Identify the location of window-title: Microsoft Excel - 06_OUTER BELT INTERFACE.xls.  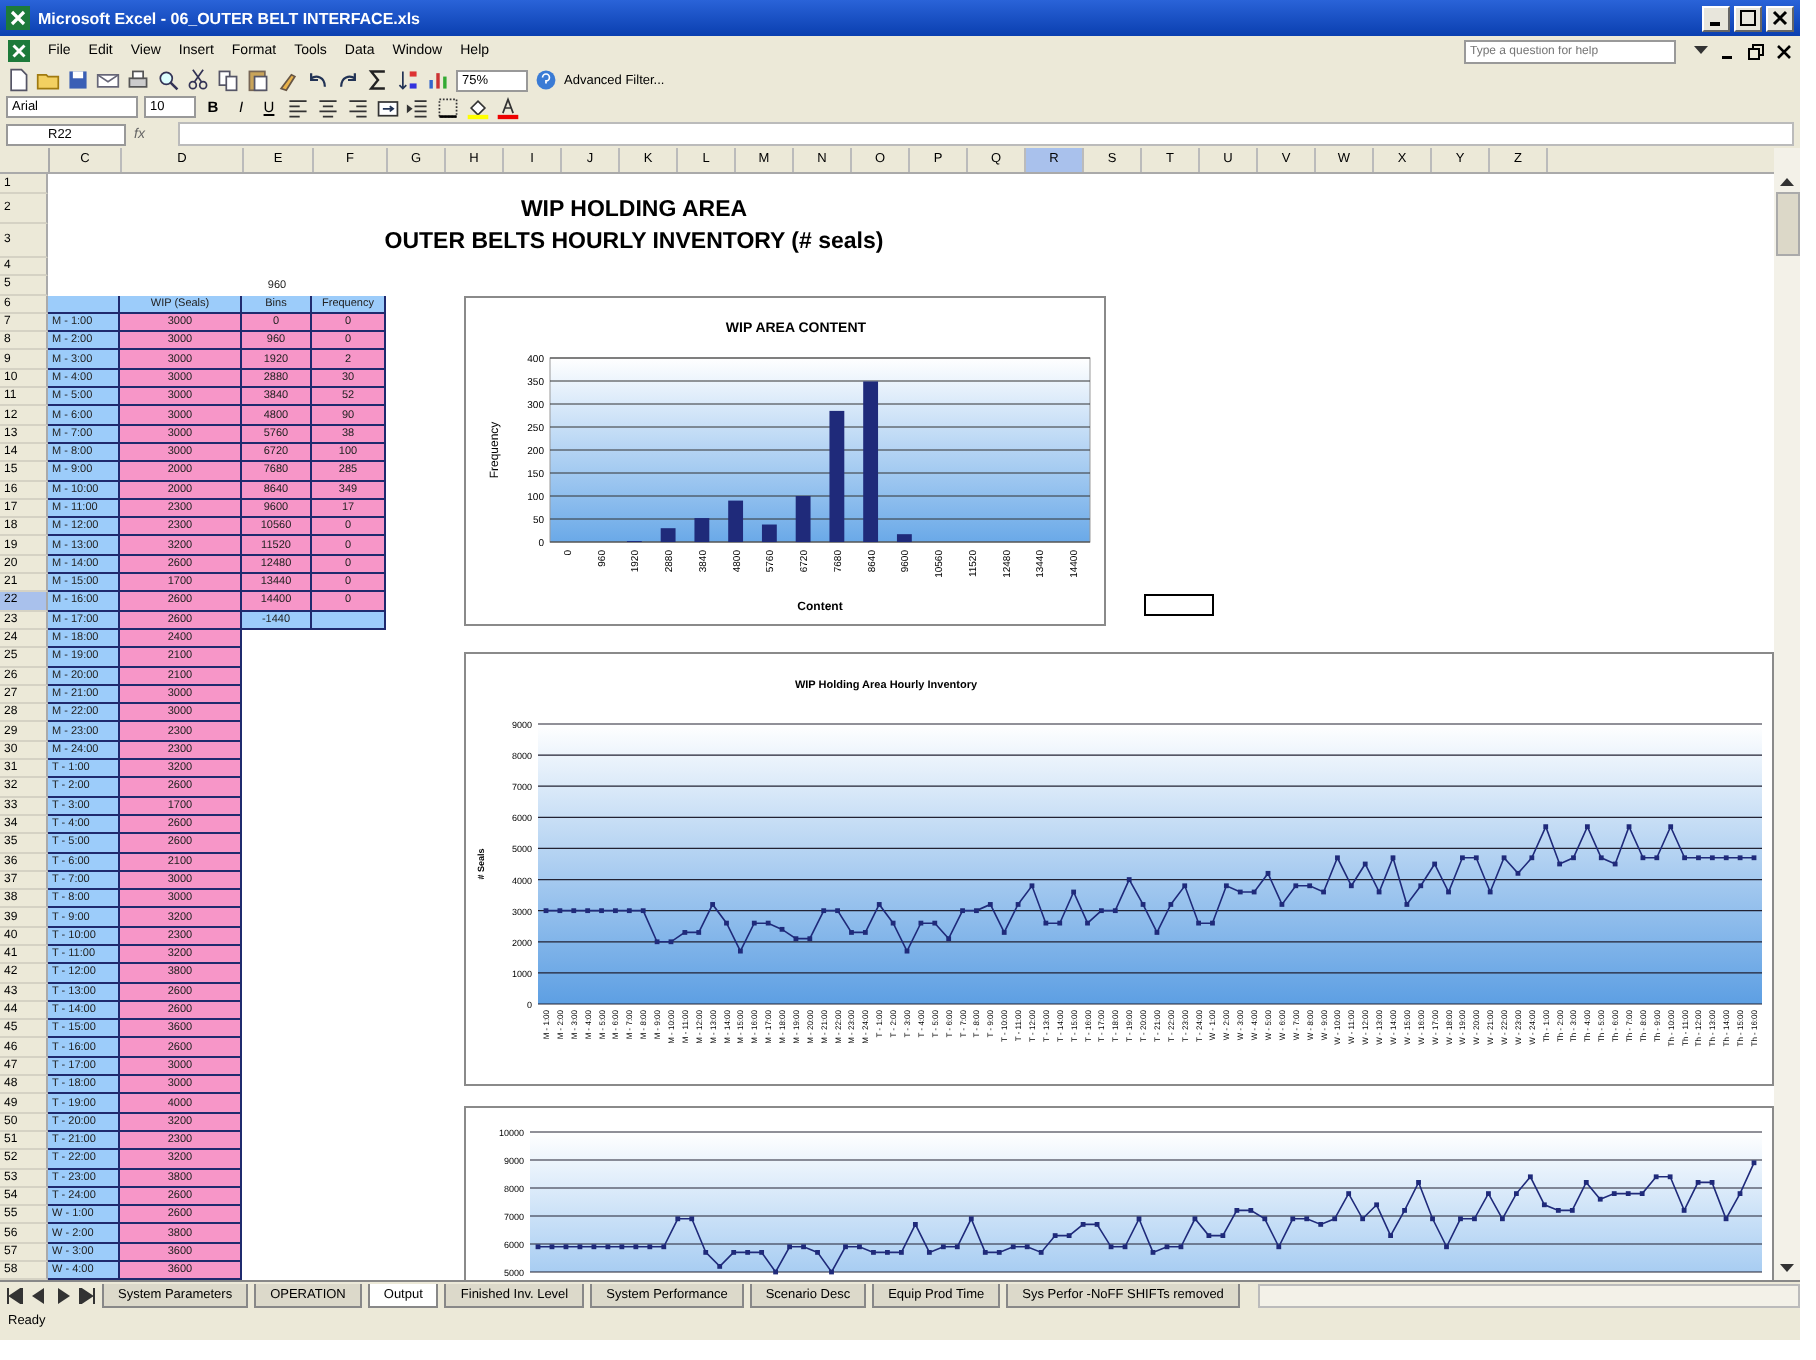
(230, 18).